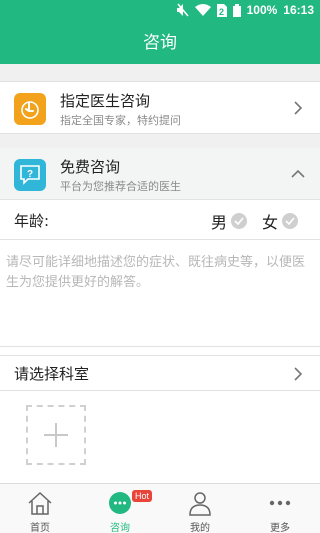  What do you see at coordinates (229, 221) in the screenshot?
I see `gender-male-option: 男` at bounding box center [229, 221].